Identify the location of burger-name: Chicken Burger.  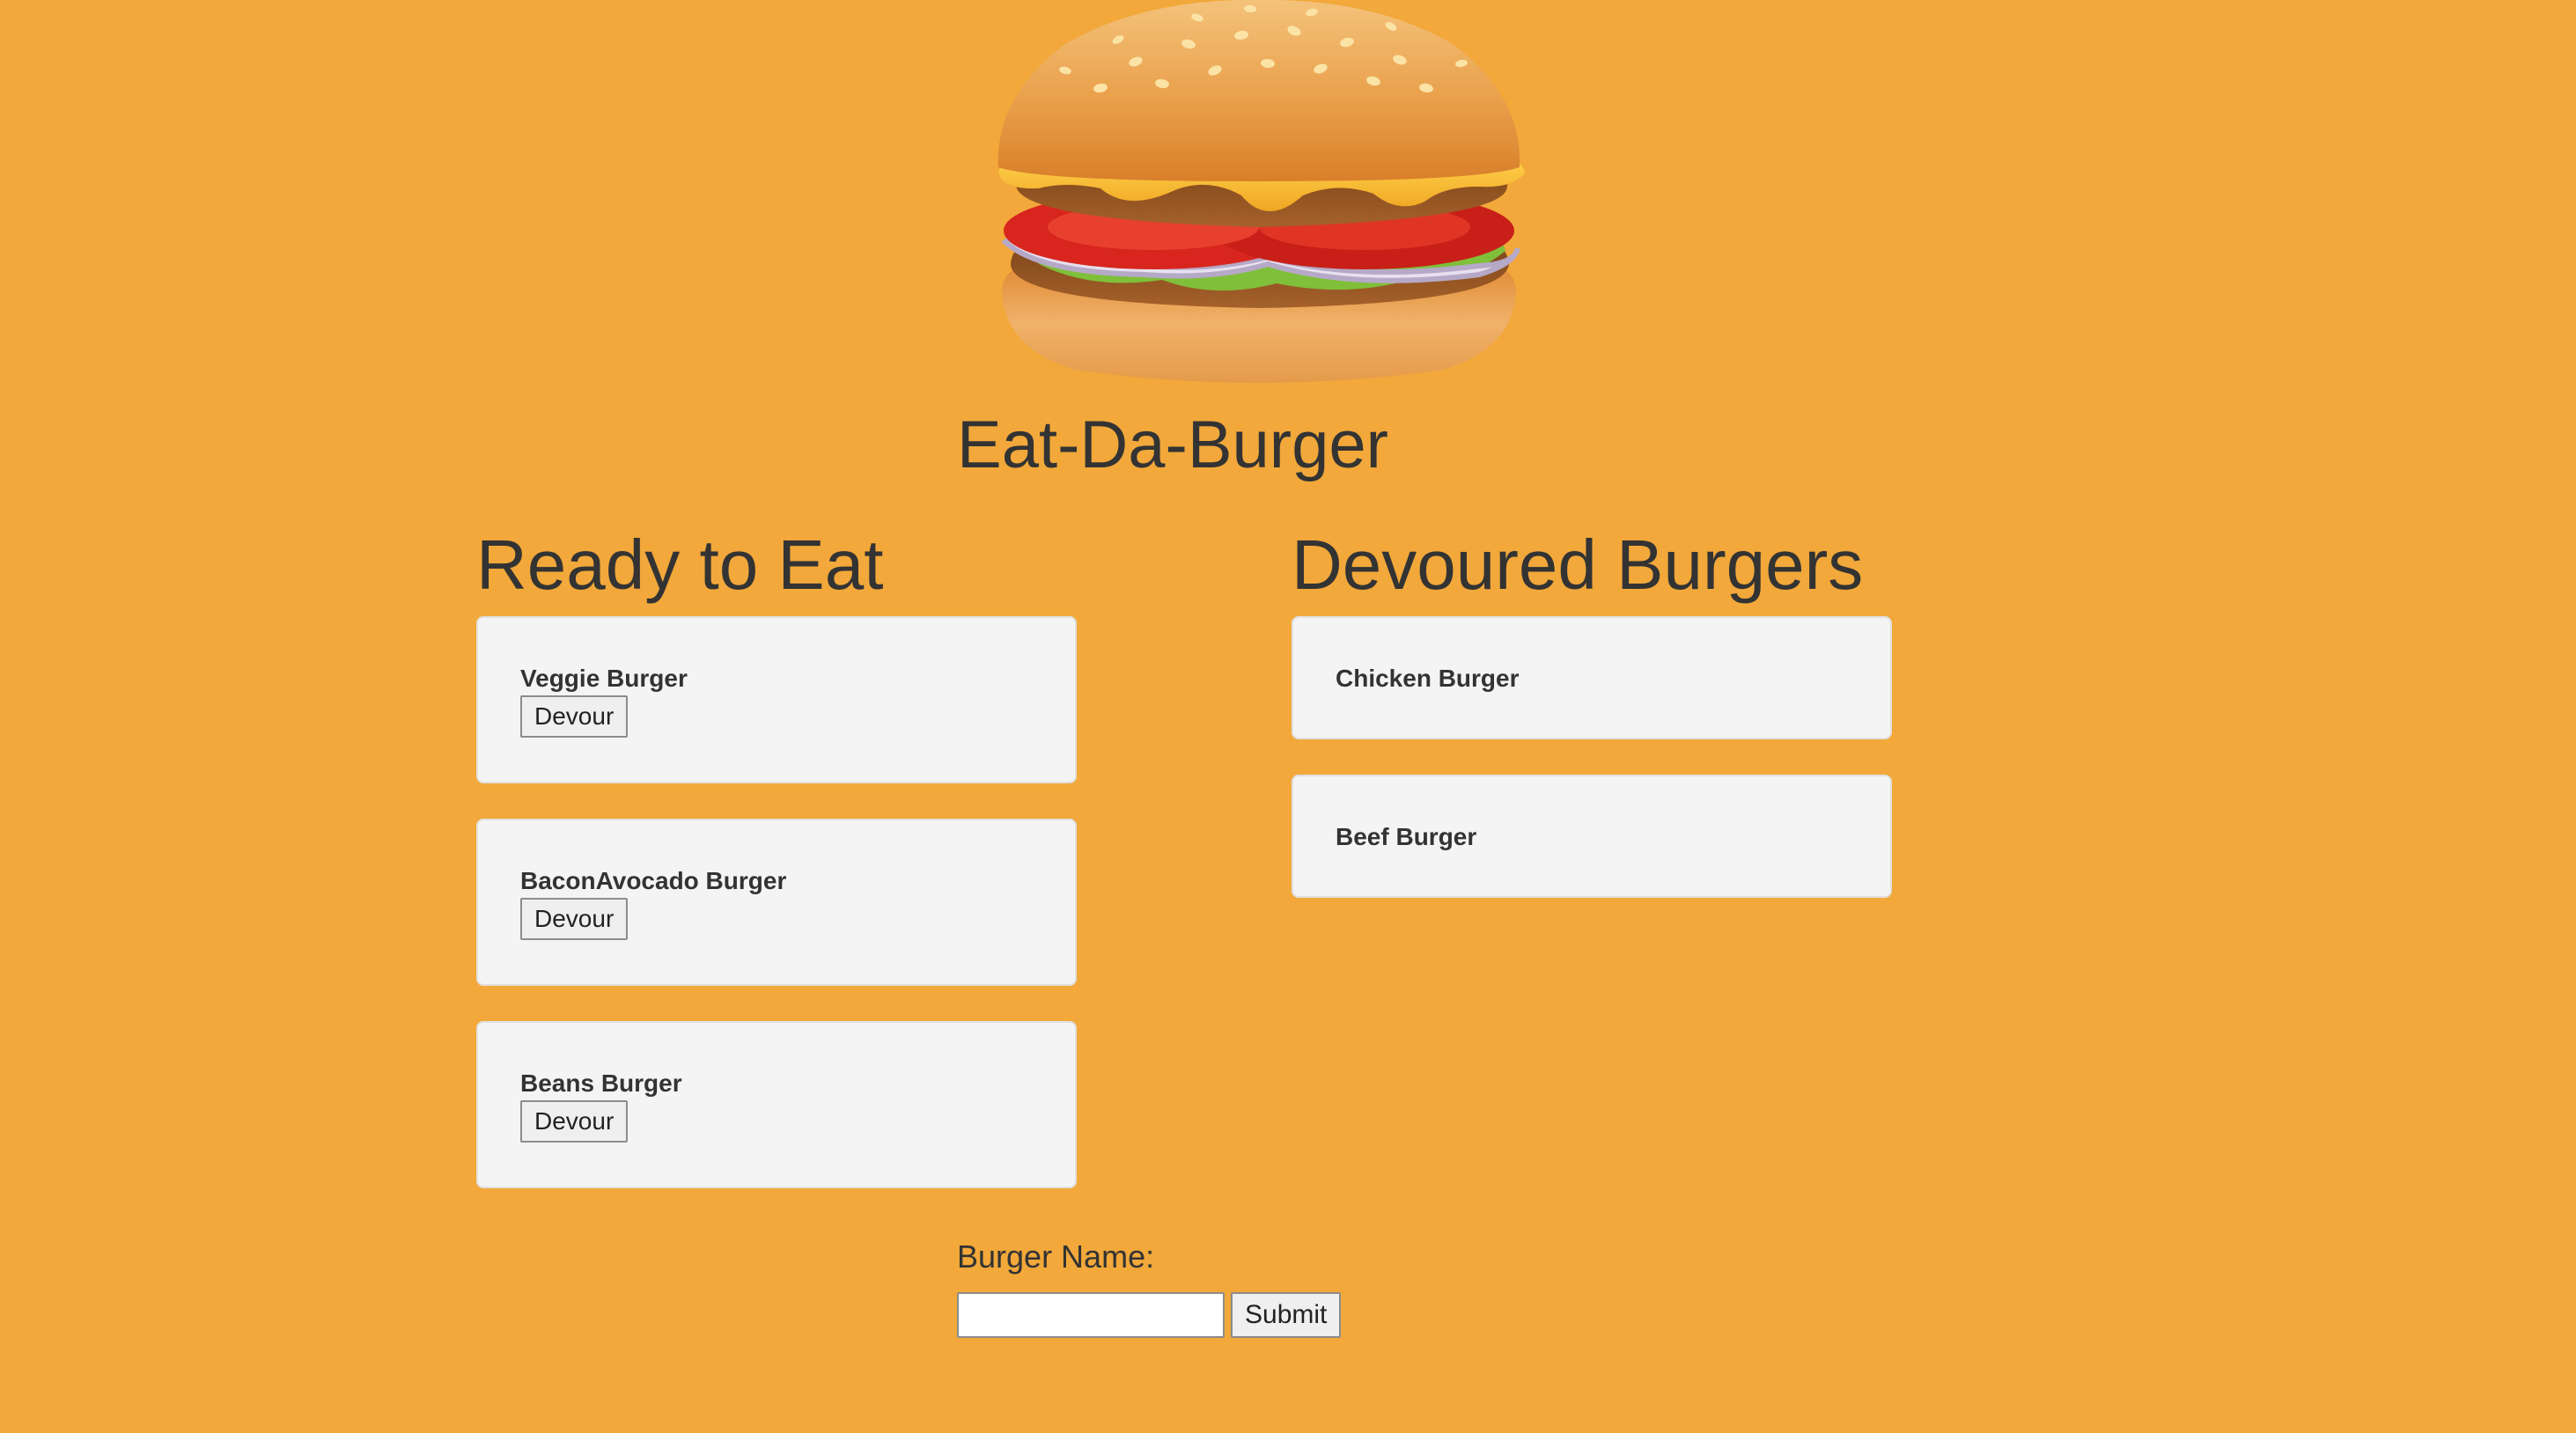
(1428, 679).